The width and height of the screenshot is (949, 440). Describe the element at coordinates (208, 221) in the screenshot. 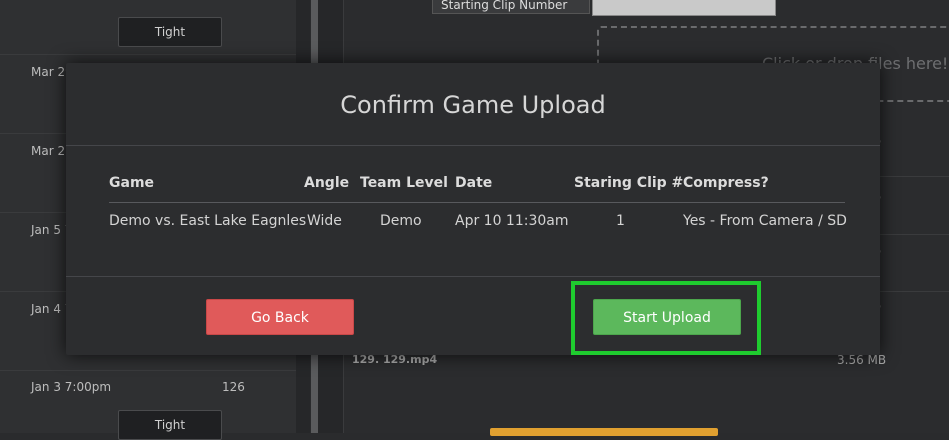

I see `cell-game: Demo vs. East Lake Eagnles` at that location.